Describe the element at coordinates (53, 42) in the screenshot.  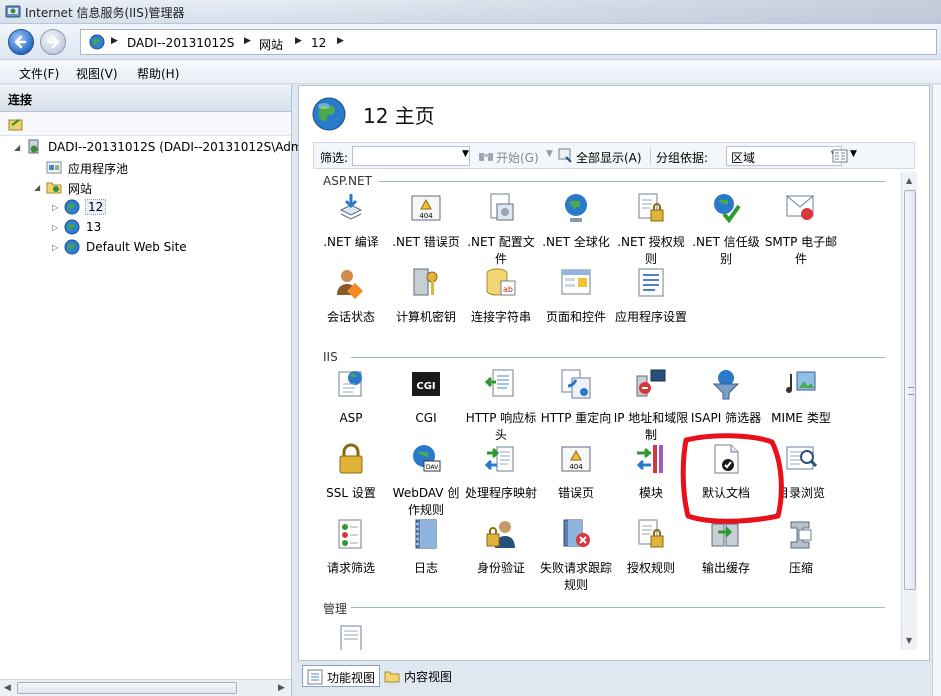
I see `forward-button` at that location.